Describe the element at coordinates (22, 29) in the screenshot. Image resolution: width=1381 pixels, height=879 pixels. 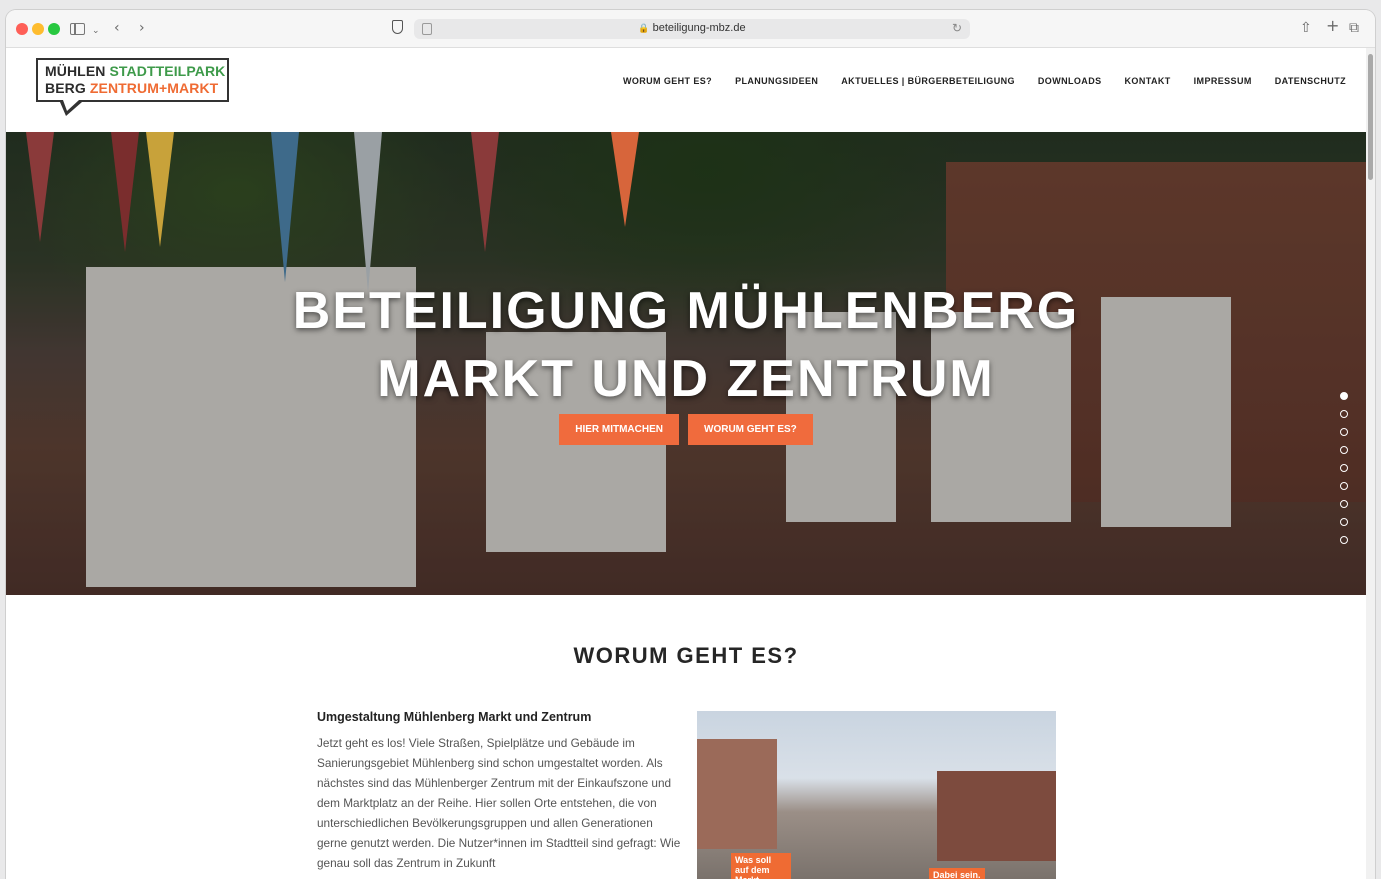
I see `close-window-button` at that location.